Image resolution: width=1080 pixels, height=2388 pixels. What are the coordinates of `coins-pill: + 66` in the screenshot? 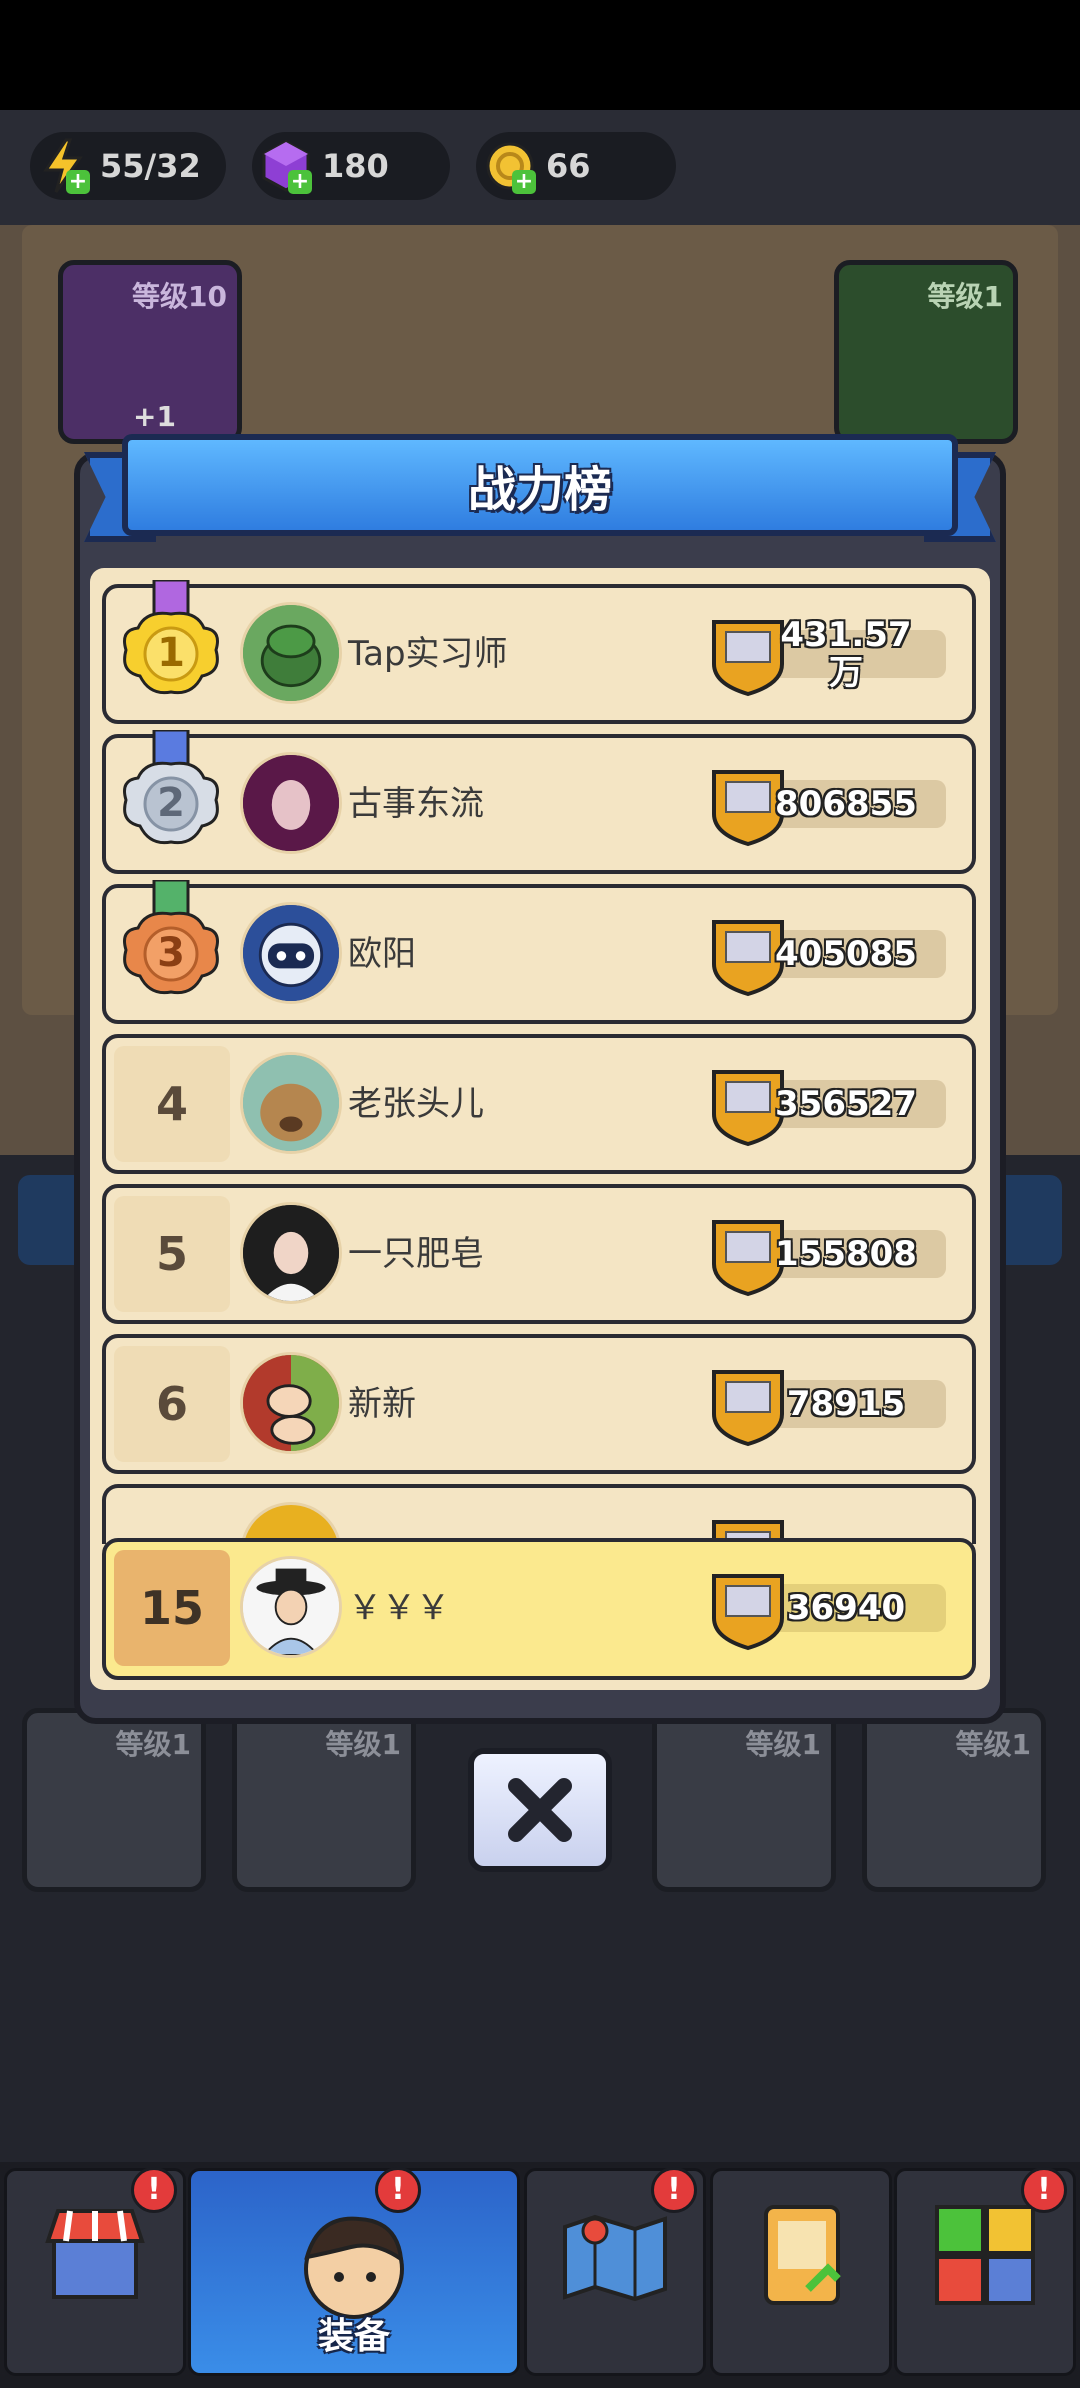 It's located at (576, 166).